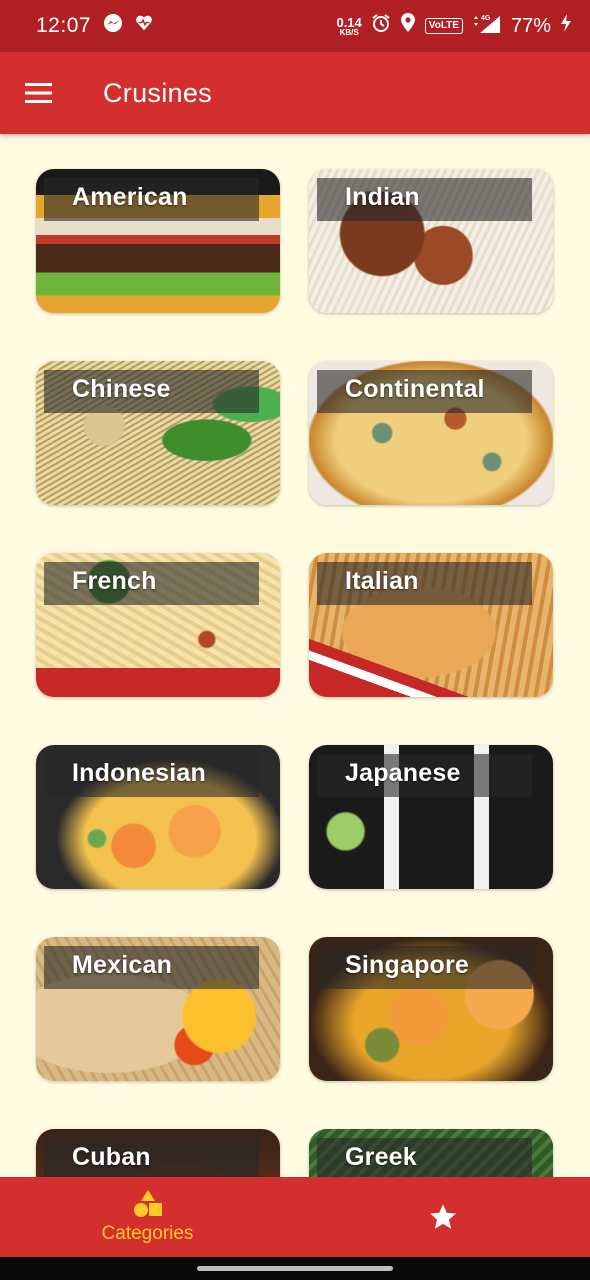 The height and width of the screenshot is (1280, 590). I want to click on category-label: Chinese, so click(121, 389).